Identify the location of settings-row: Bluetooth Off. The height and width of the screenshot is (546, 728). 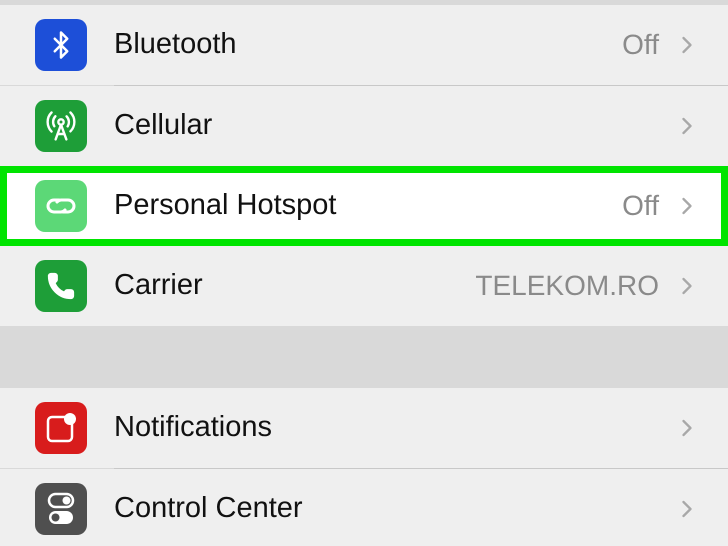
(364, 45).